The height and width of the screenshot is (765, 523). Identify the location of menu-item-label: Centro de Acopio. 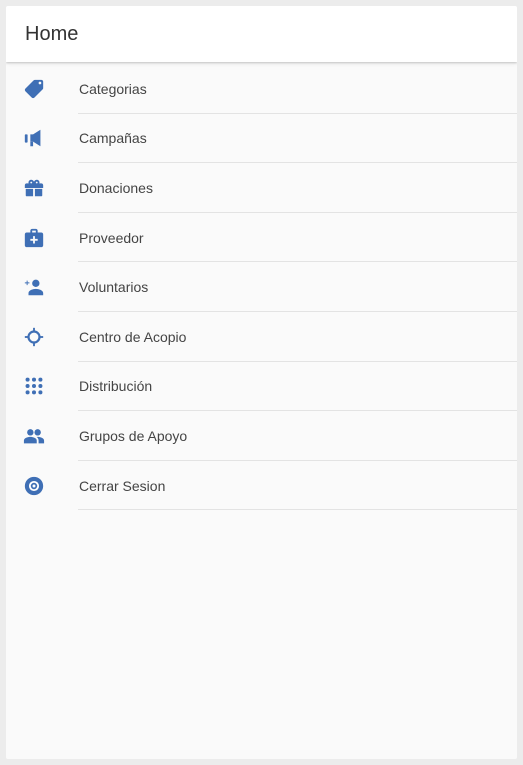
(133, 336).